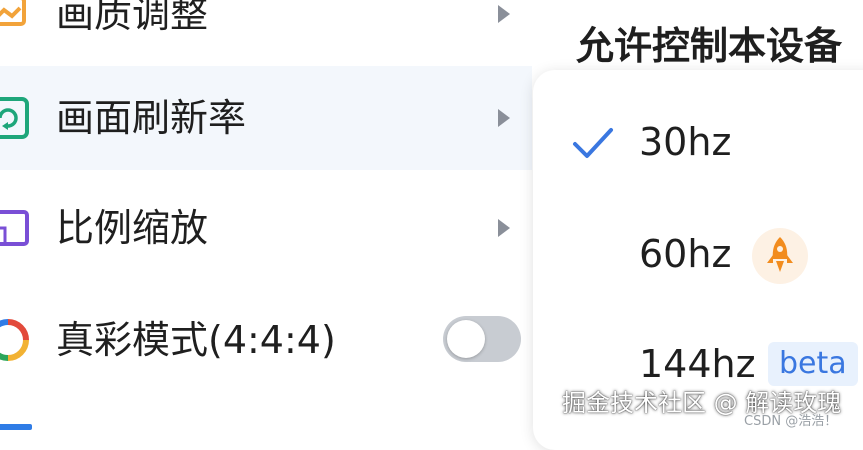 The width and height of the screenshot is (863, 450). I want to click on menu-item-label: 比例缩放, so click(132, 228).